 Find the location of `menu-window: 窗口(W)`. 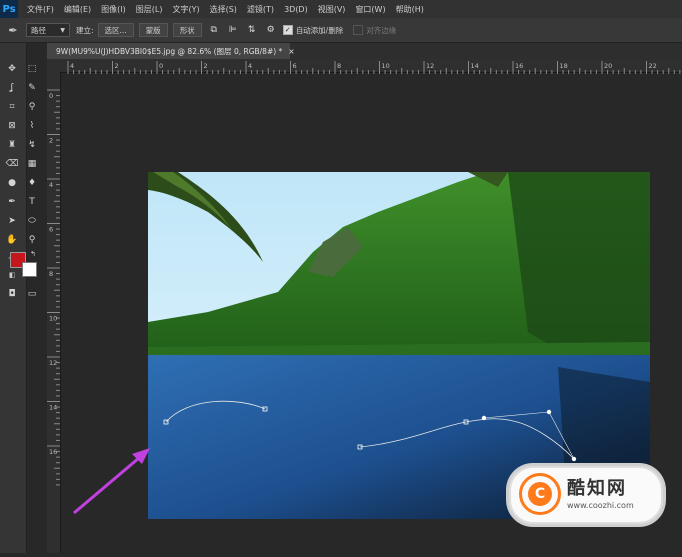

menu-window: 窗口(W) is located at coordinates (370, 9).